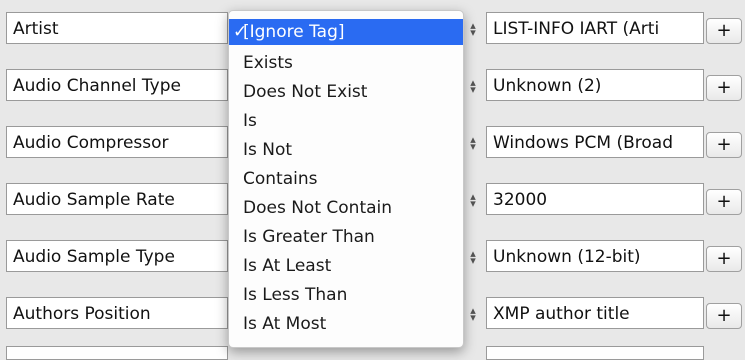  I want to click on menu-item-is: Is, so click(346, 121).